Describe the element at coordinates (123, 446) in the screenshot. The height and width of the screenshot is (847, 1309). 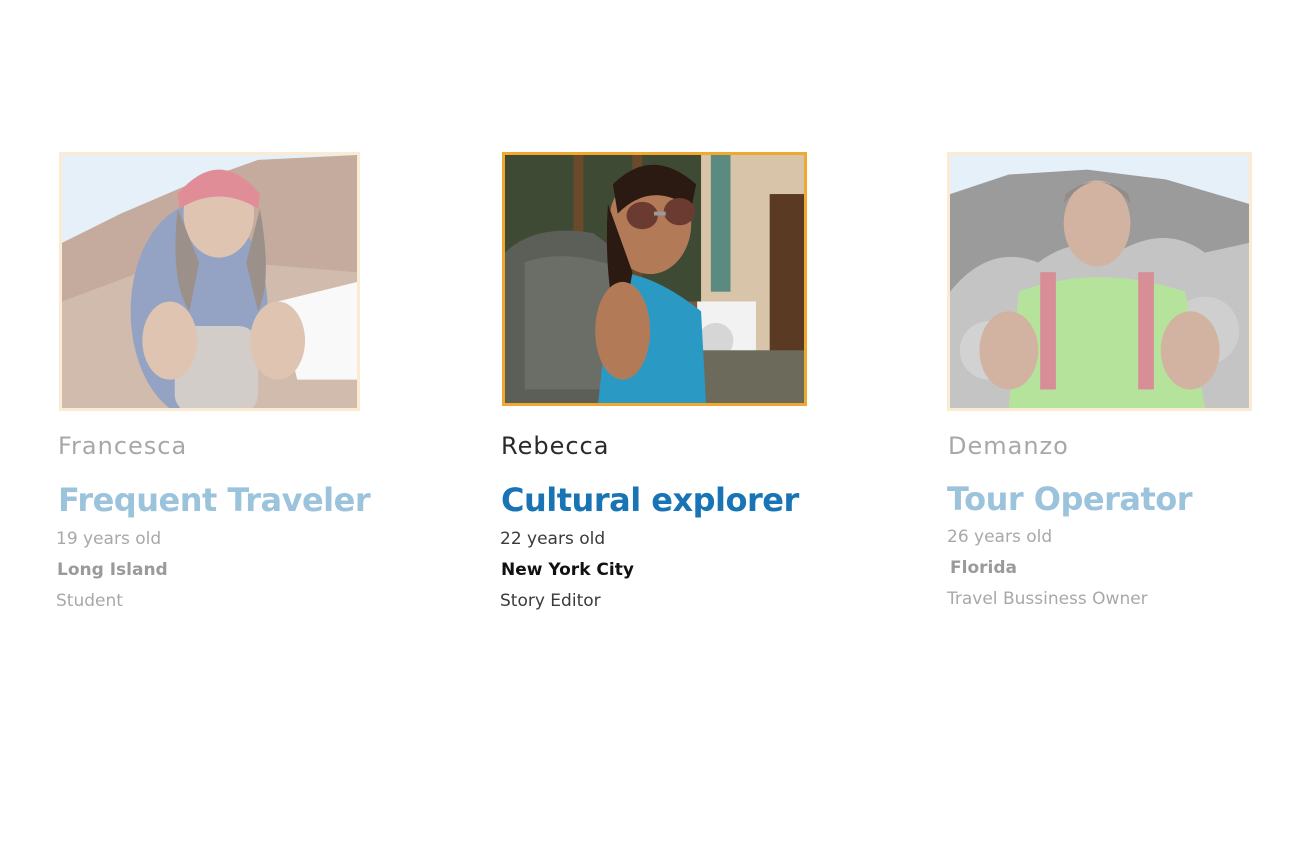
I see `persona-name: Francesca` at that location.